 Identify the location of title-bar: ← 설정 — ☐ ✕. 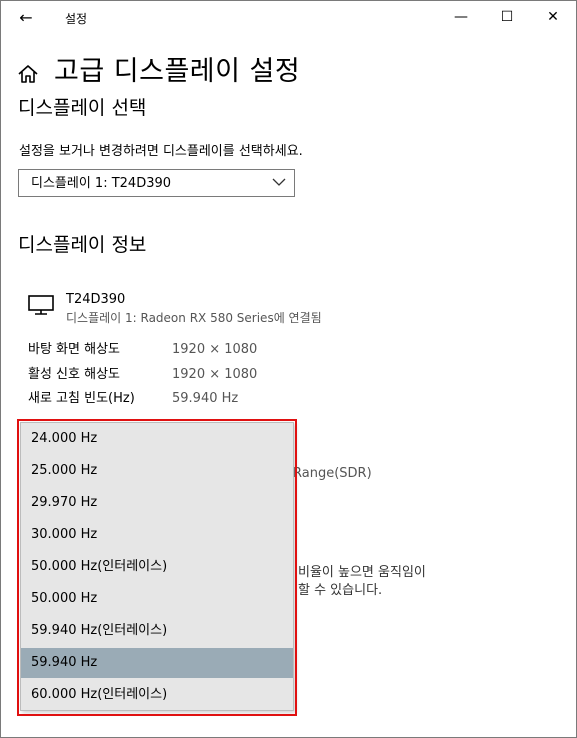
(288, 17).